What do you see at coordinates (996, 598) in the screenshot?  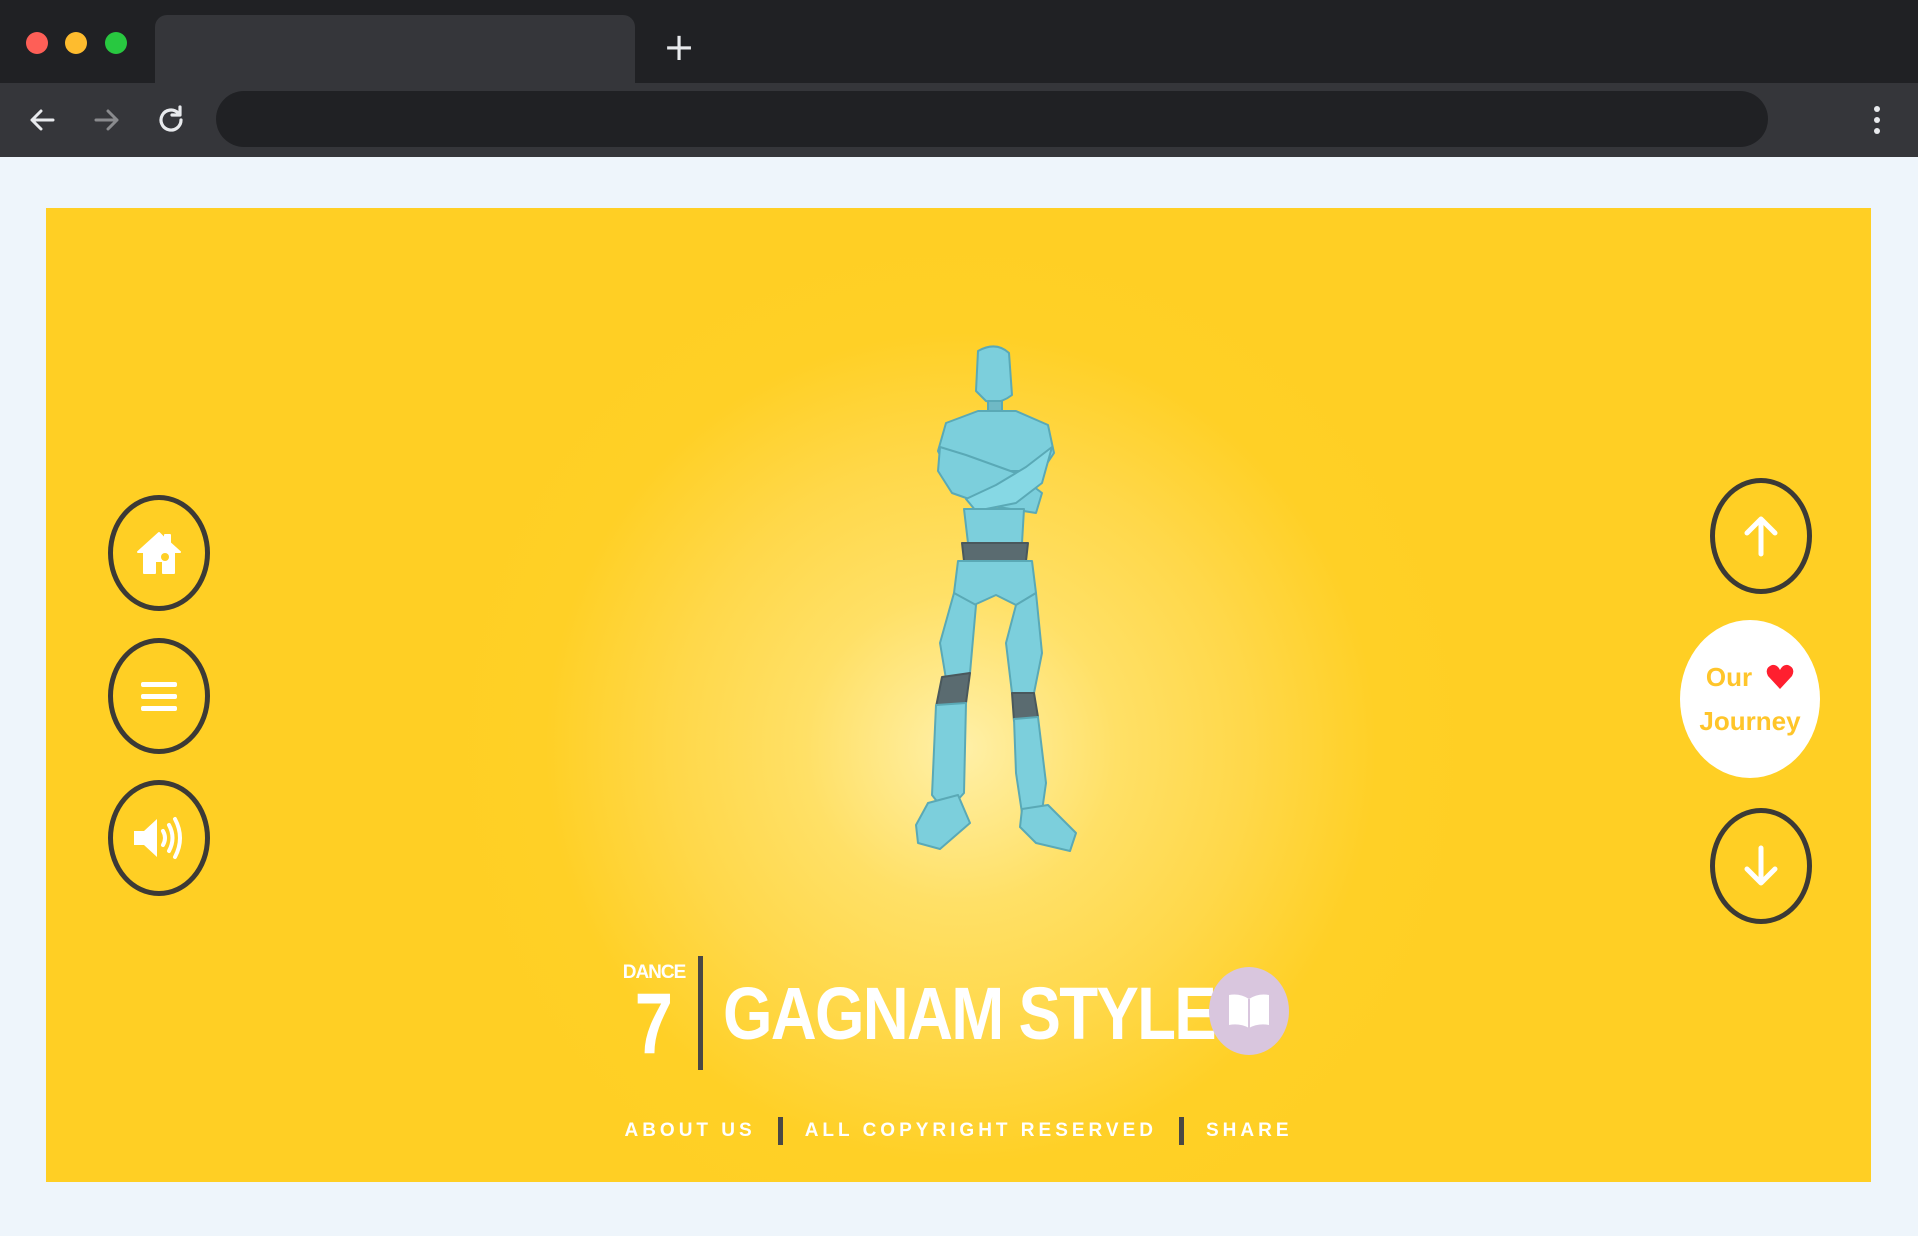 I see `dancer-figure` at bounding box center [996, 598].